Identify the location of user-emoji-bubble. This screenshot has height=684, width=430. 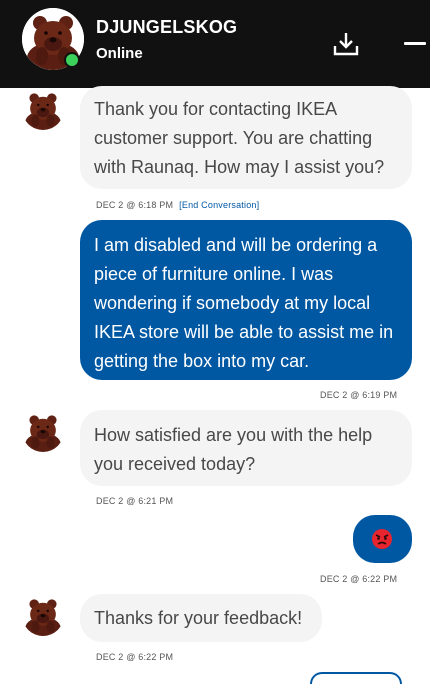
(382, 539).